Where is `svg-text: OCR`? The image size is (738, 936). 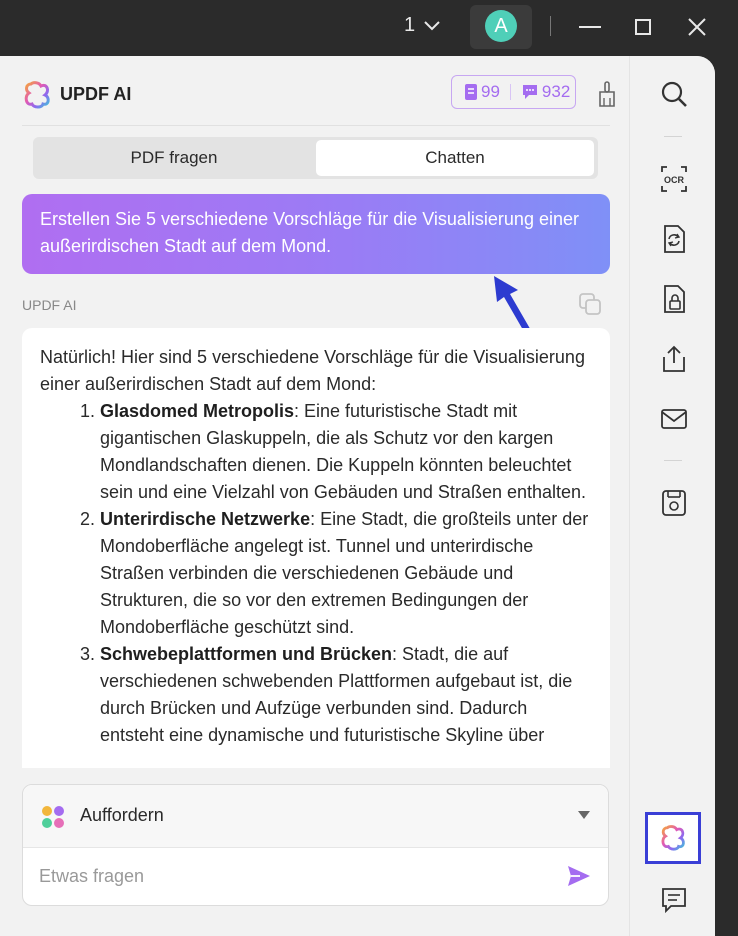
svg-text: OCR is located at coordinates (674, 180).